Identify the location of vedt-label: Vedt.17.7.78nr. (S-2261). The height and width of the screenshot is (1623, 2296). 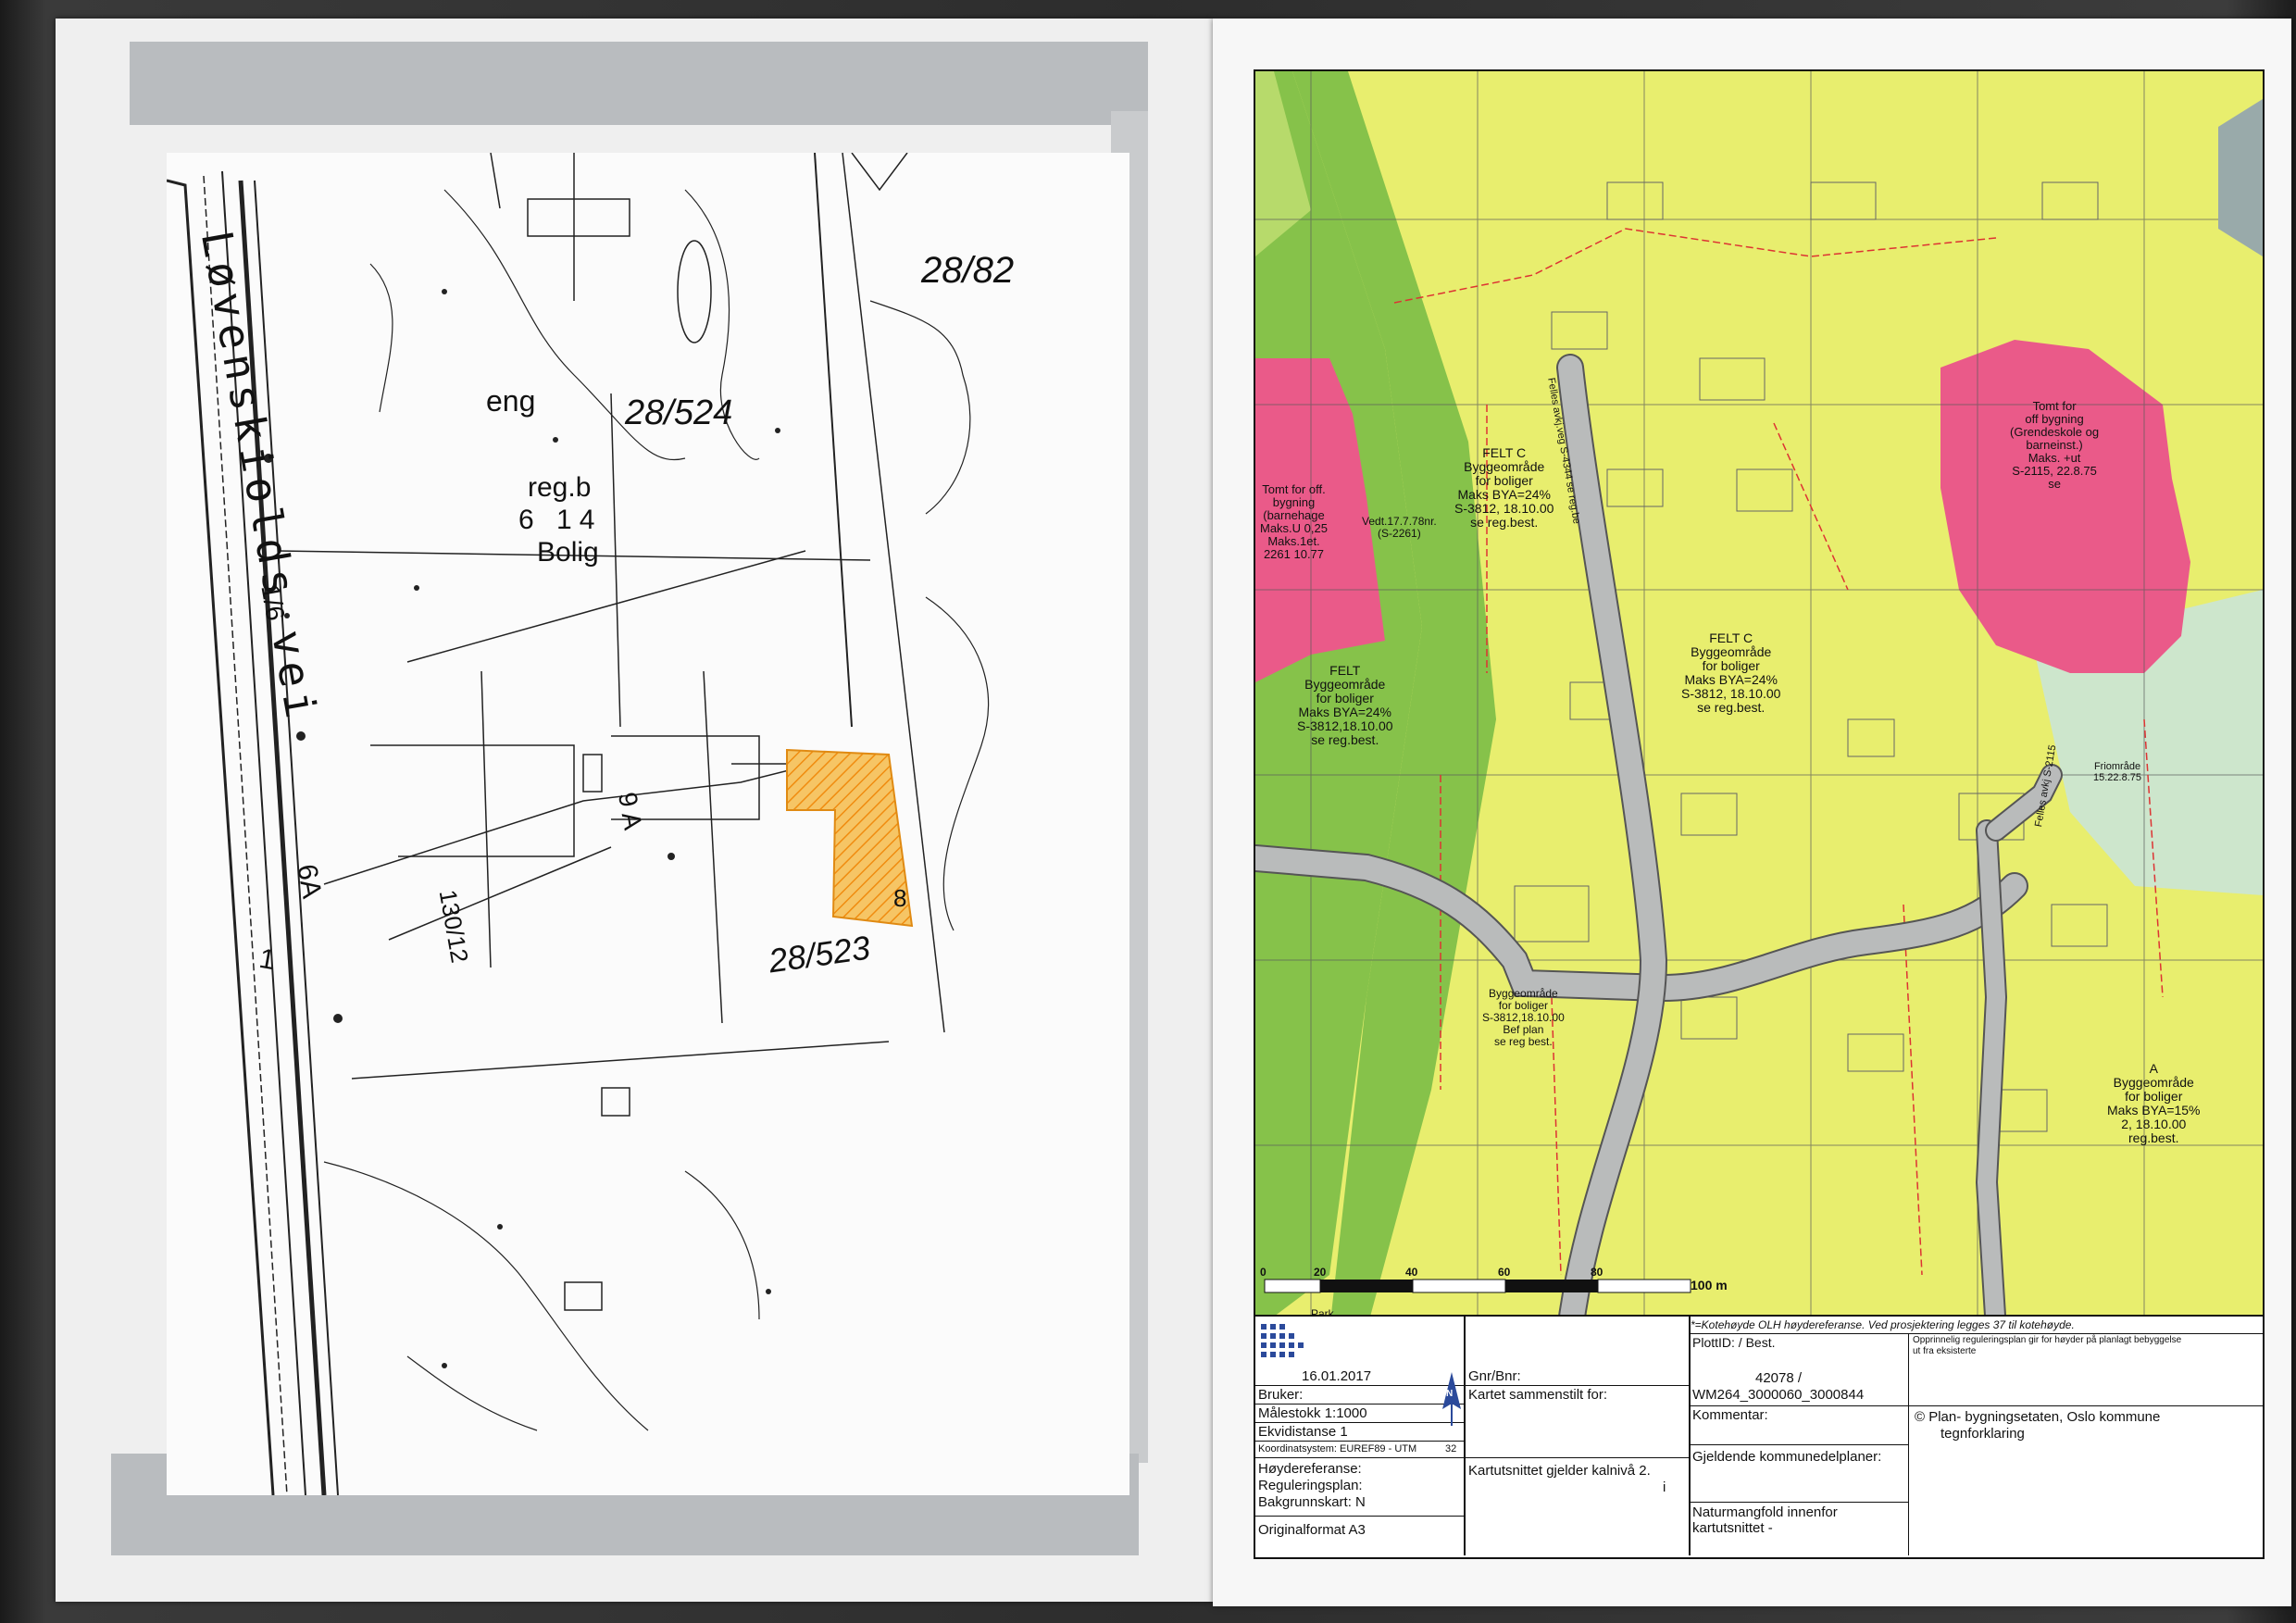
(1399, 527).